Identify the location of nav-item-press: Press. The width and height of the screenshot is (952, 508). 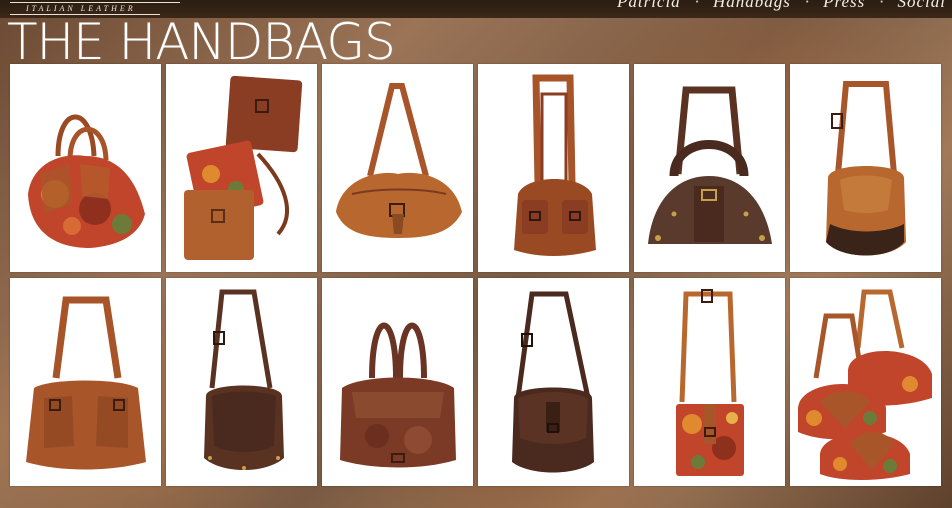
(844, 6).